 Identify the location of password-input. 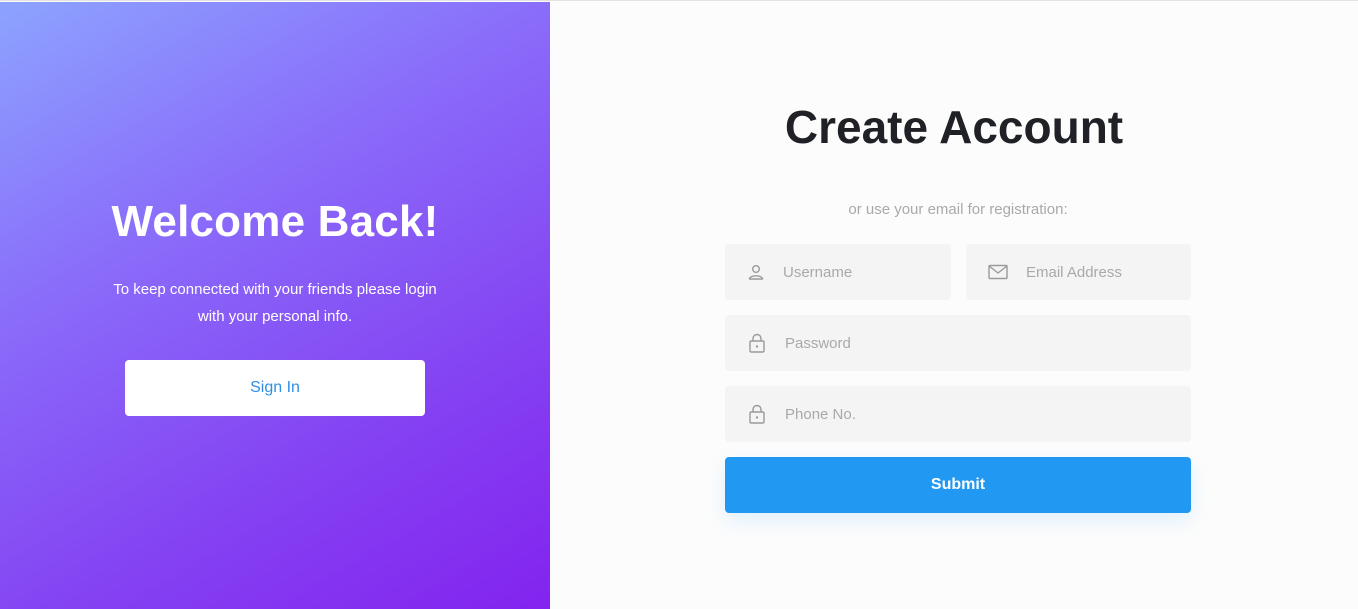
(988, 343).